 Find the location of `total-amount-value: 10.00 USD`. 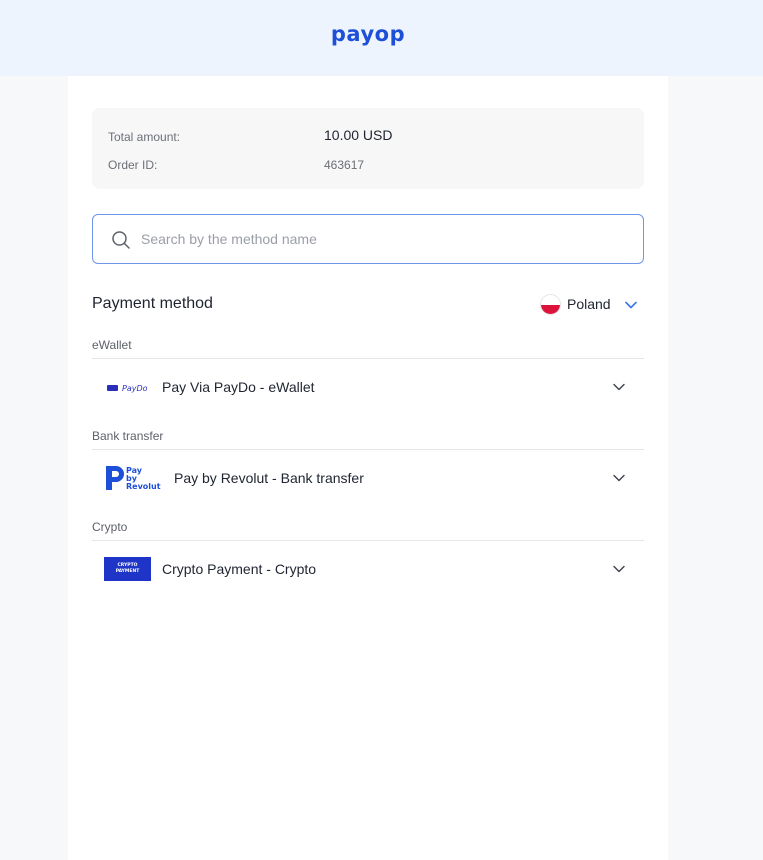

total-amount-value: 10.00 USD is located at coordinates (358, 135).